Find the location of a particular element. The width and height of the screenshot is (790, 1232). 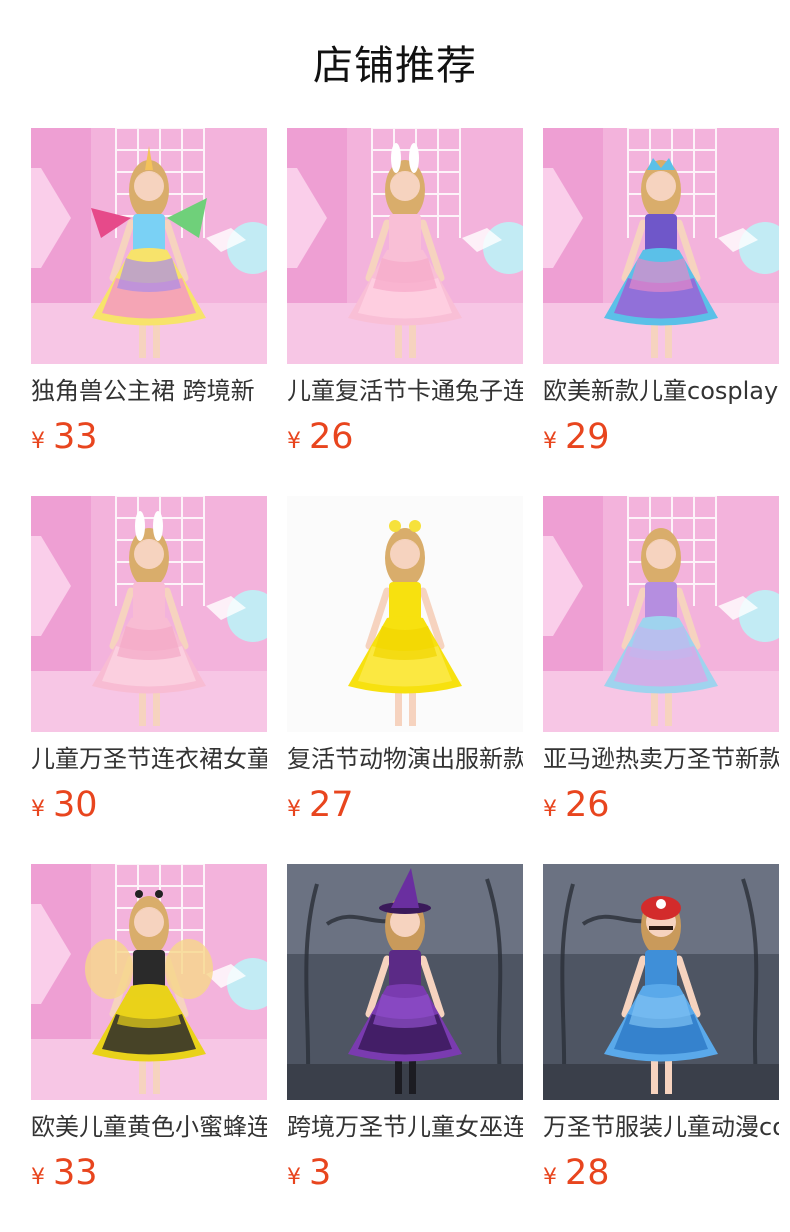

product-card: 跨境万圣节儿童女巫连 ¥3 is located at coordinates (405, 1048).